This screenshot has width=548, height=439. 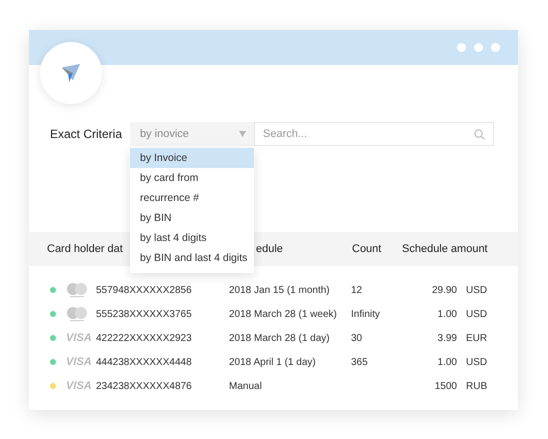 I want to click on paper-plane-icon, so click(x=71, y=73).